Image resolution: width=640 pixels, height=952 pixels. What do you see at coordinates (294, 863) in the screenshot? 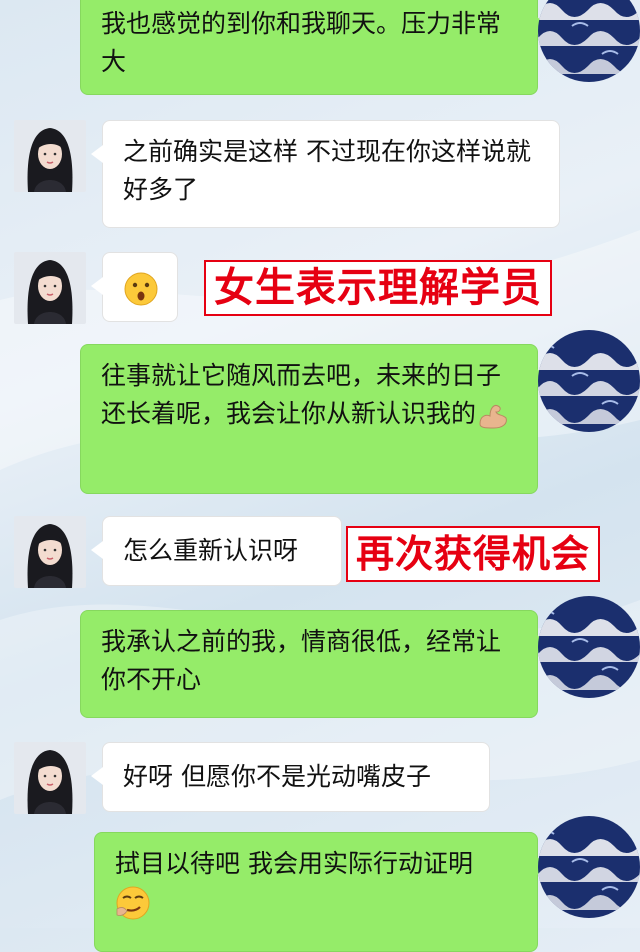
I see `message-text: 拭目以待吧 我会用实际行动证明` at bounding box center [294, 863].